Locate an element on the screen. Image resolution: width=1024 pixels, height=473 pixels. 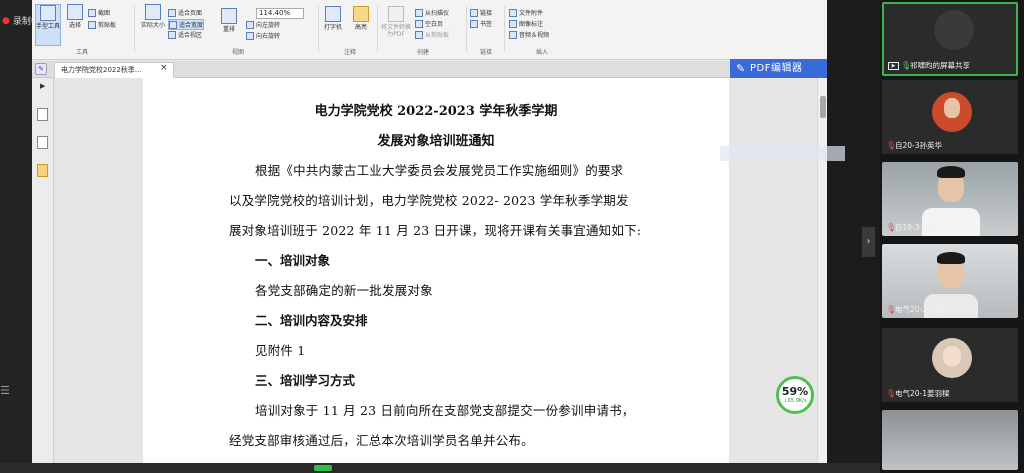
file-attachment-button: 文件附件 is located at coordinates (526, 12).